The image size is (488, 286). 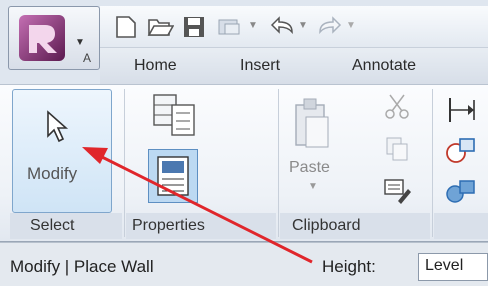 I want to click on revit-logo-icon, so click(x=42, y=38).